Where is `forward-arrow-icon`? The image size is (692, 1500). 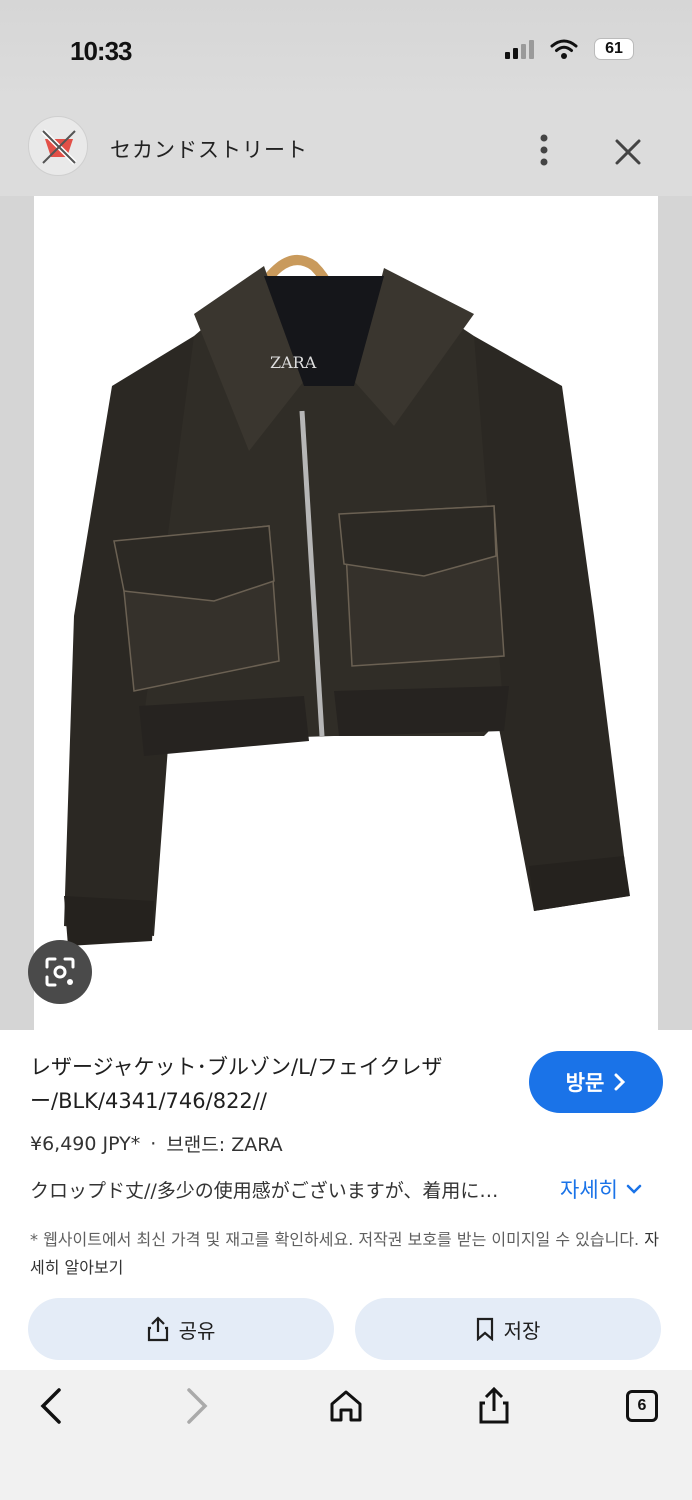
forward-arrow-icon is located at coordinates (197, 1406).